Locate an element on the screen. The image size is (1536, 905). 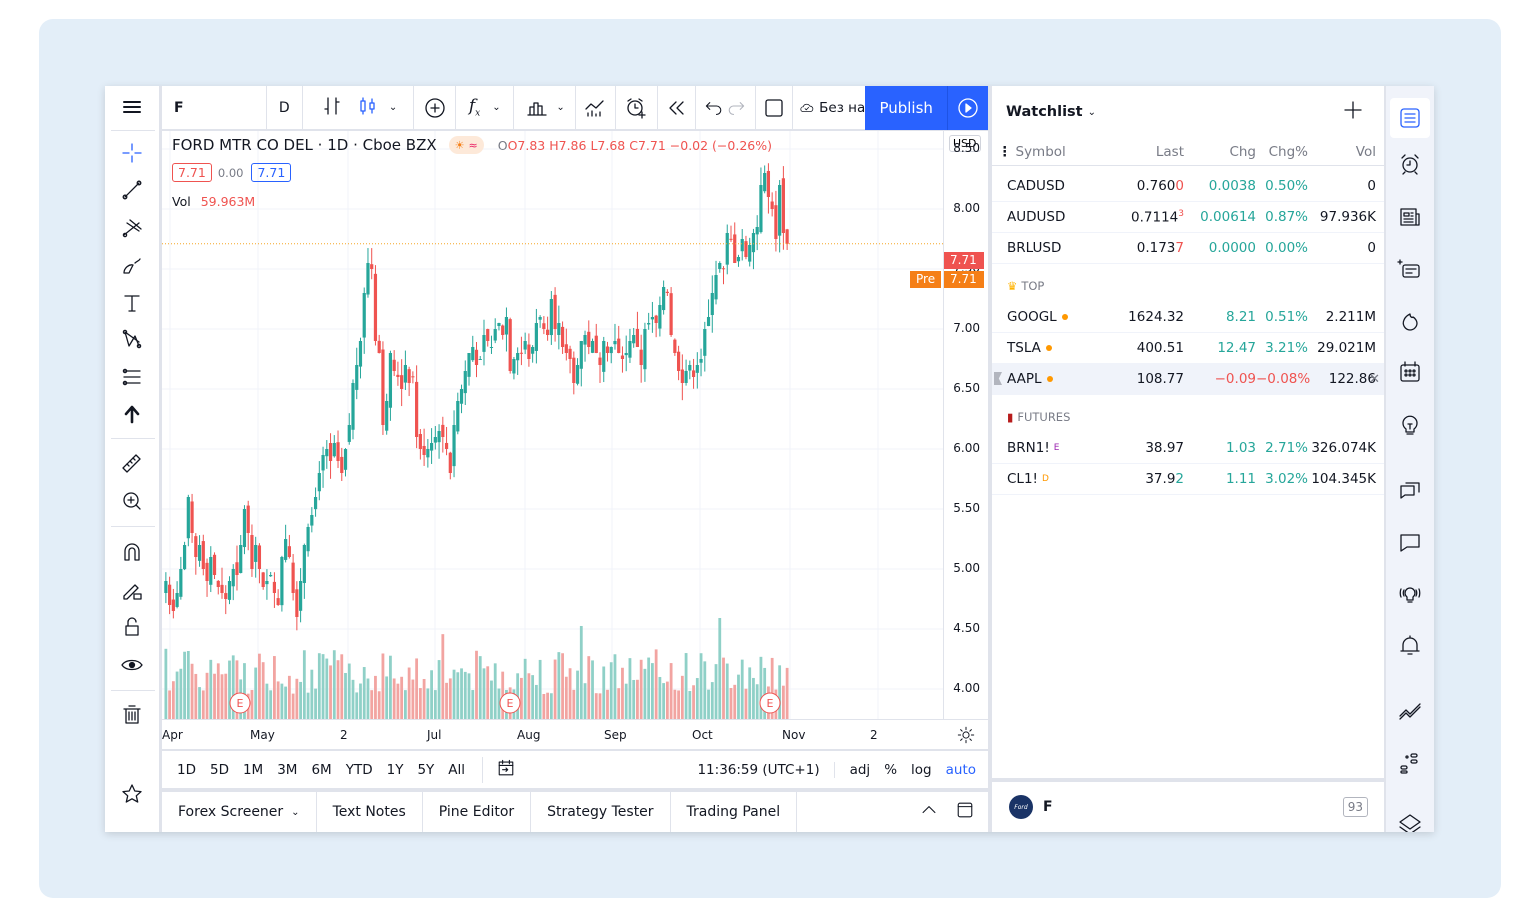
chats-icon is located at coordinates (1410, 491).